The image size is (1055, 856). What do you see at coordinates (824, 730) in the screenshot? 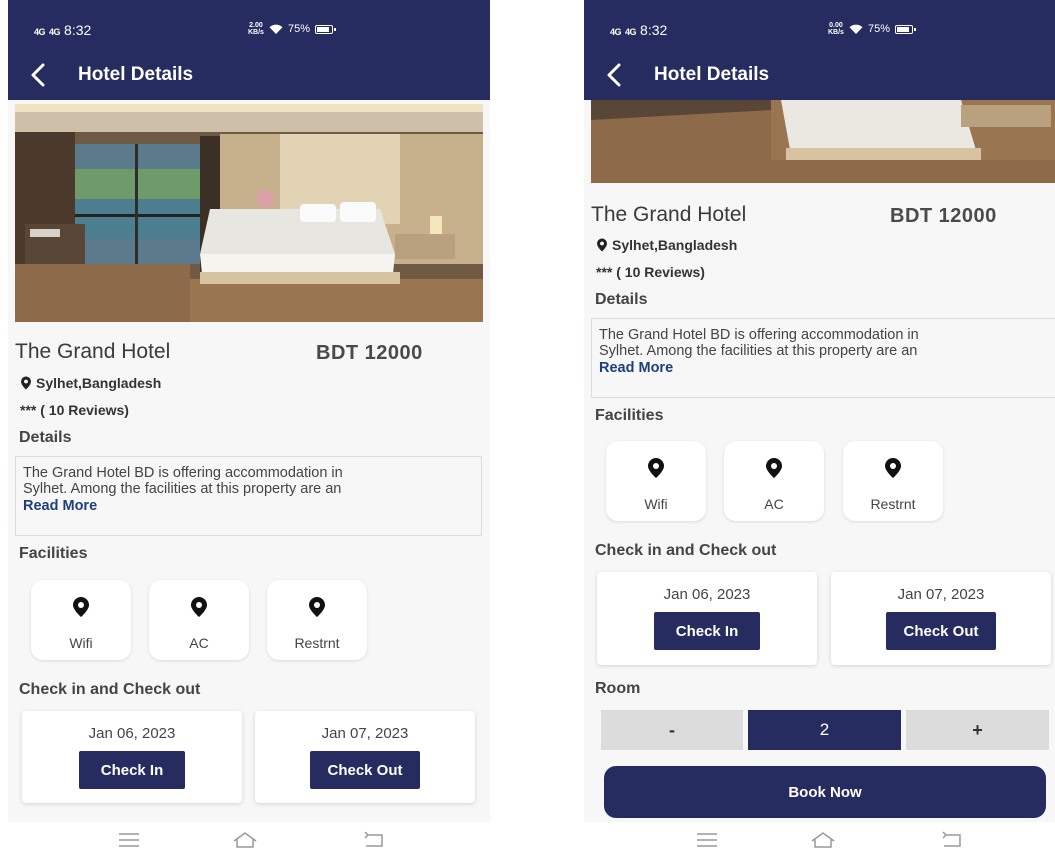
I see `room-count: 2` at bounding box center [824, 730].